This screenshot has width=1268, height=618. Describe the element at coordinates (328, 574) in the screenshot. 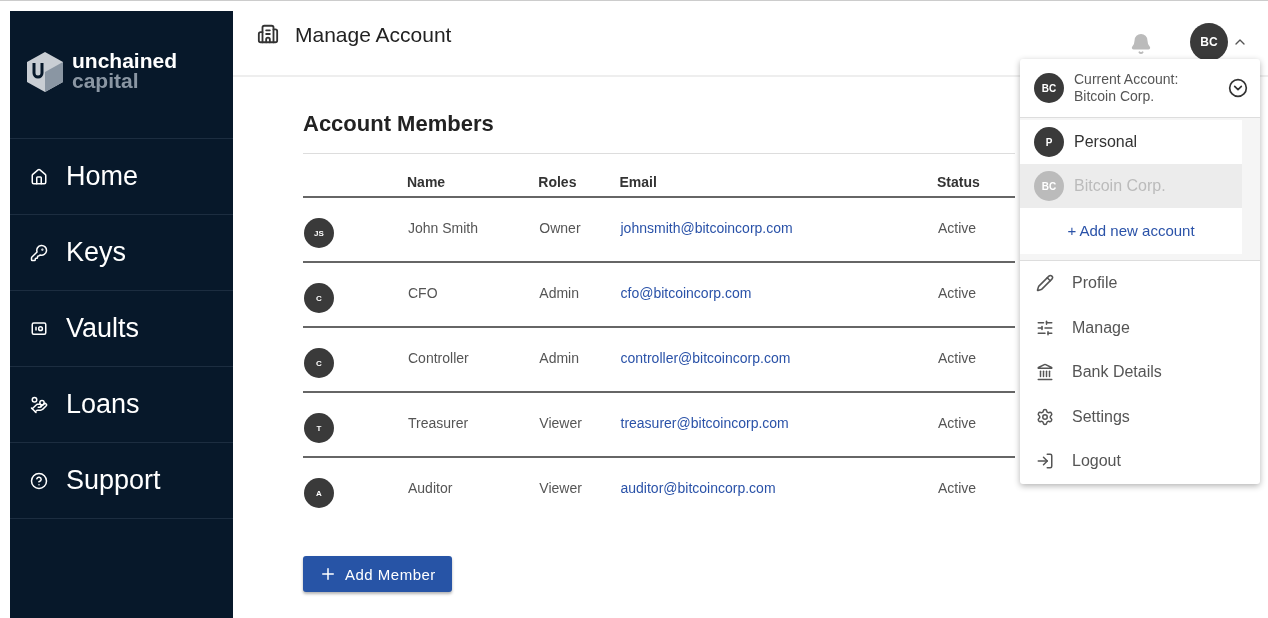

I see `plus-icon` at that location.